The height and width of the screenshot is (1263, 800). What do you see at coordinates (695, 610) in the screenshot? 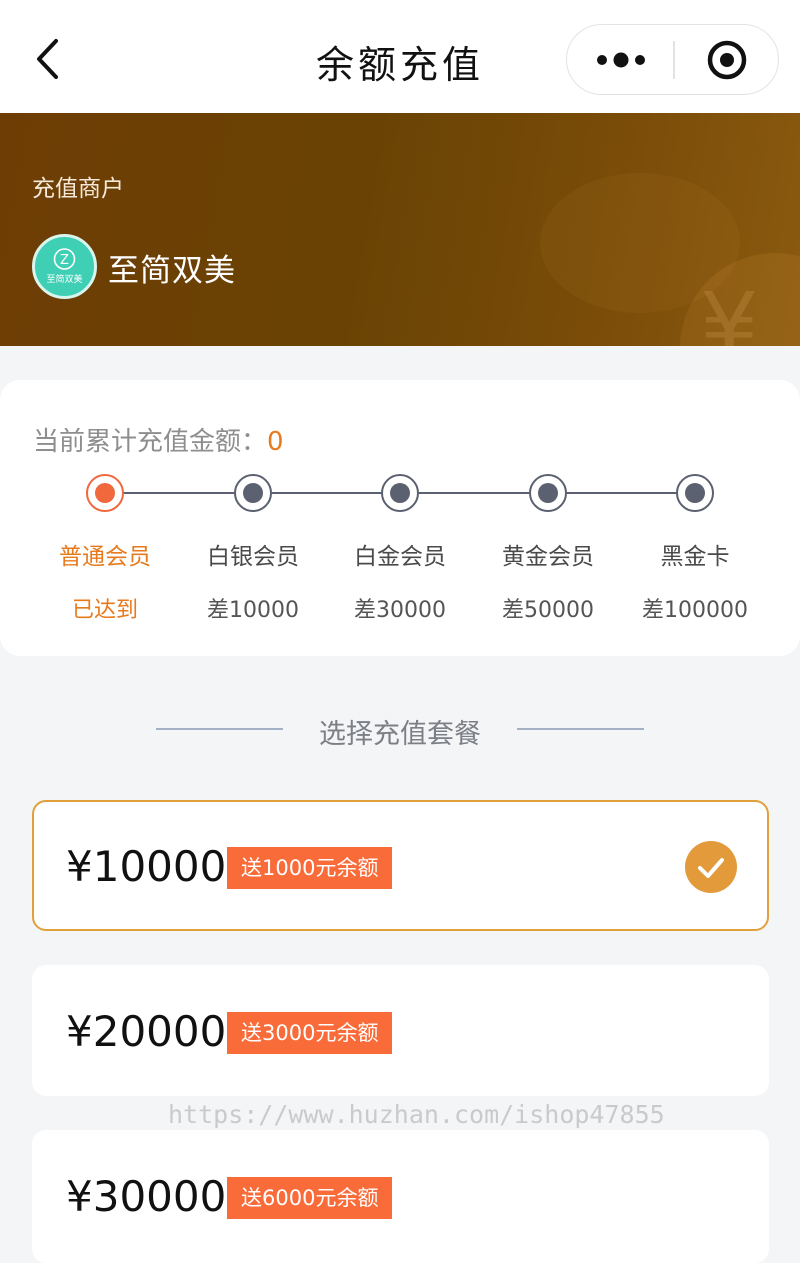
I see `level-status: 差100000` at bounding box center [695, 610].